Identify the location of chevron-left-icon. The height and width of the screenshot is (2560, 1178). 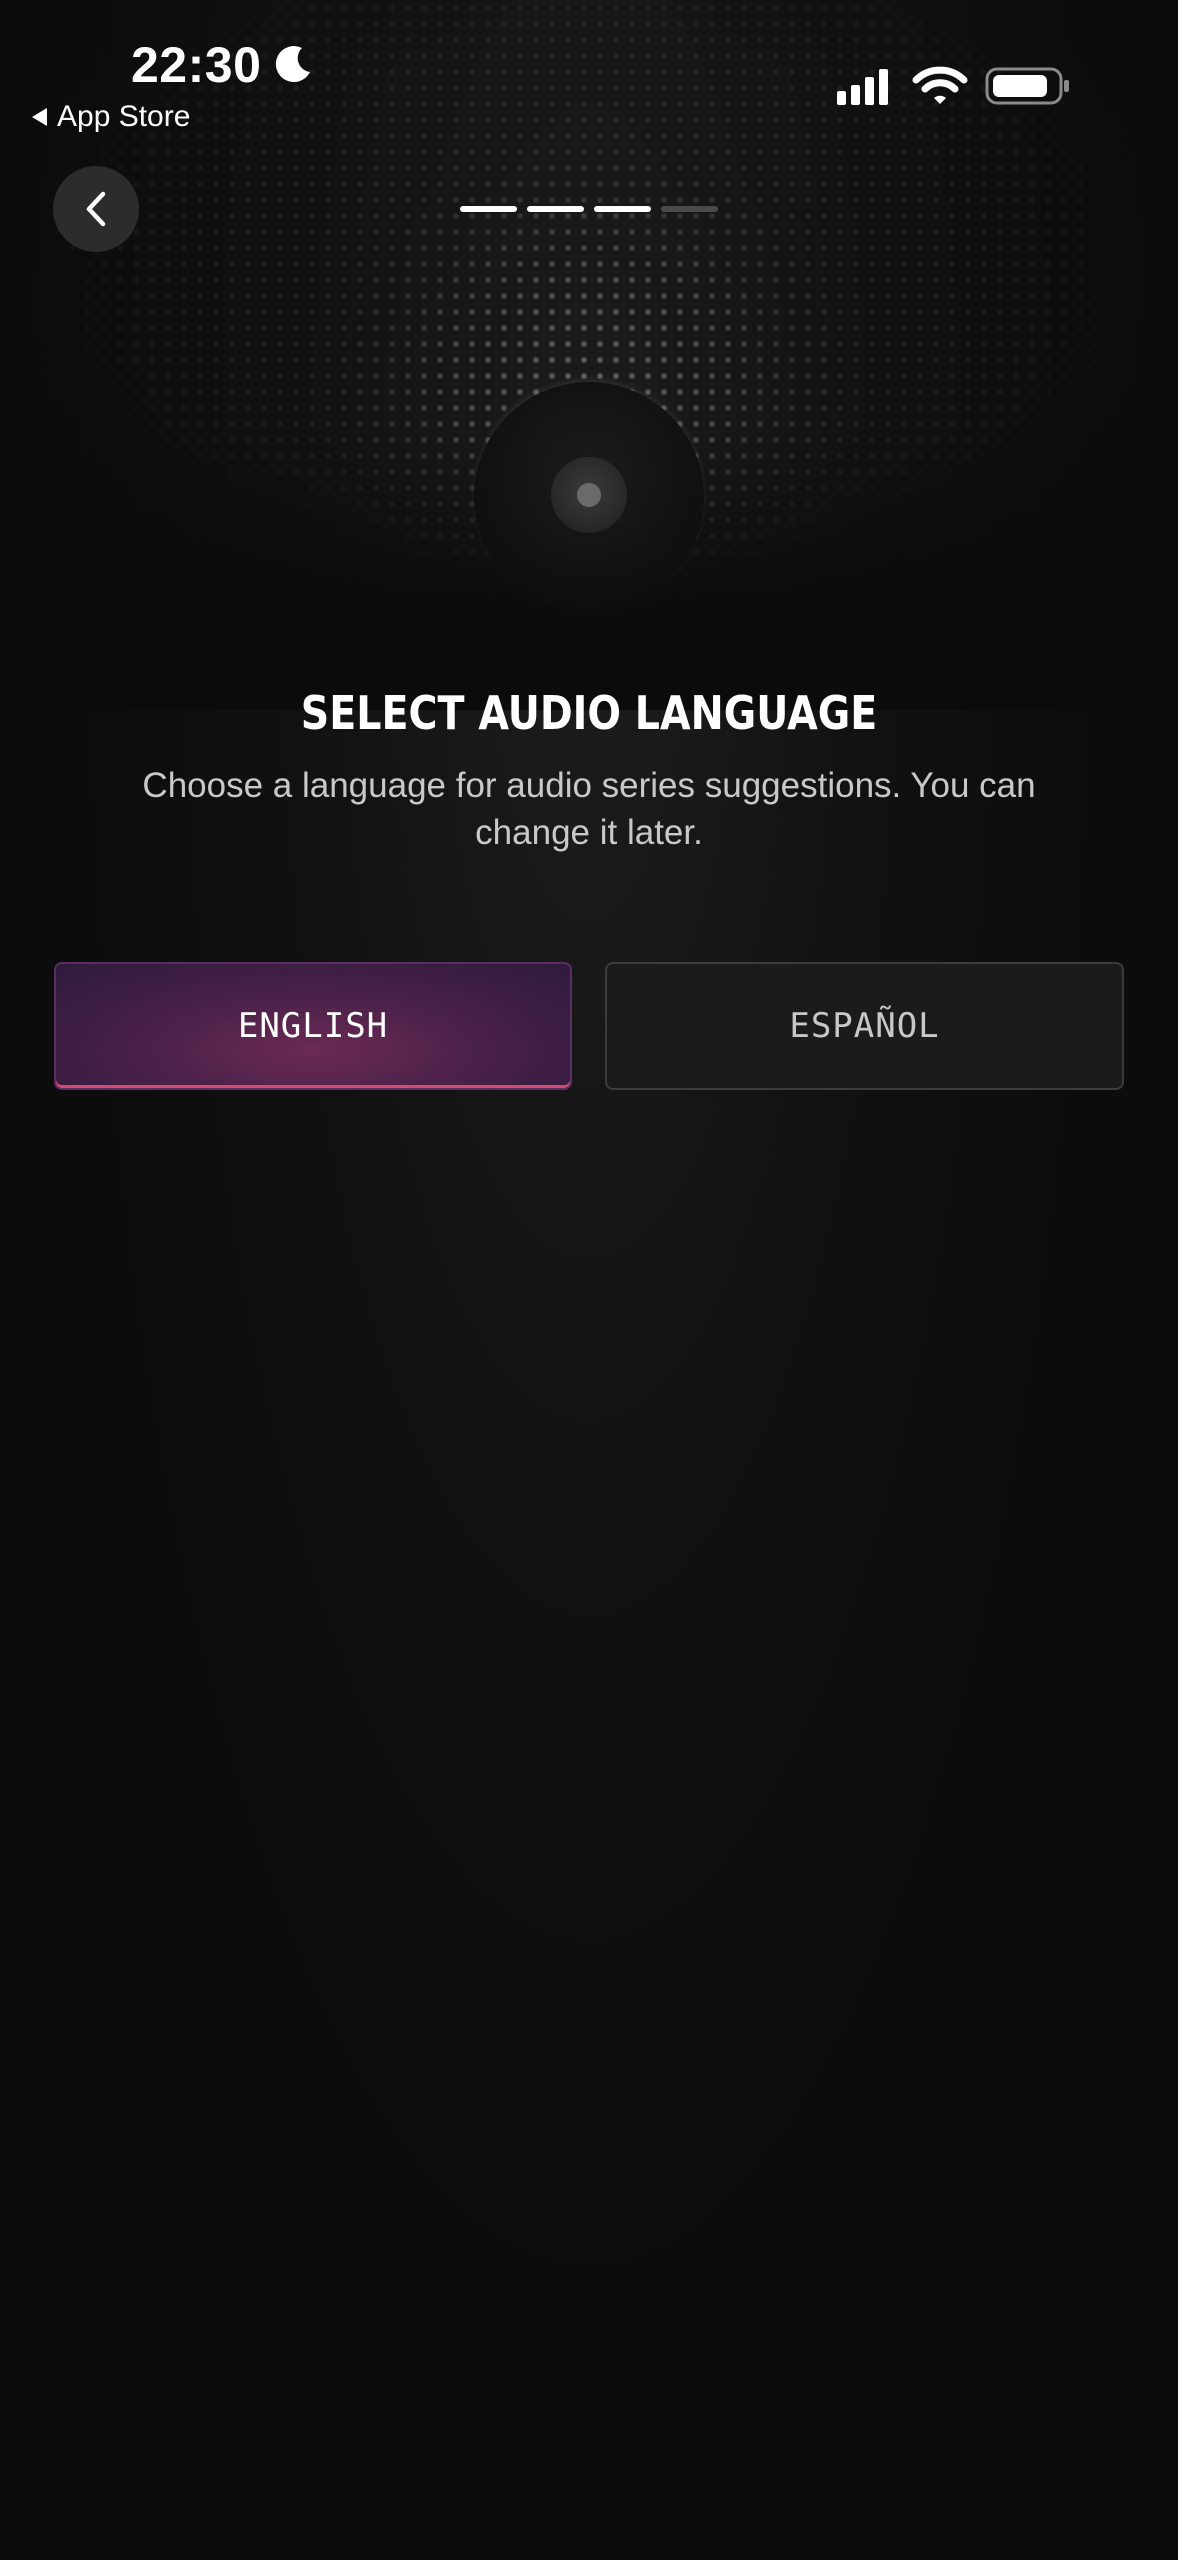
(96, 209).